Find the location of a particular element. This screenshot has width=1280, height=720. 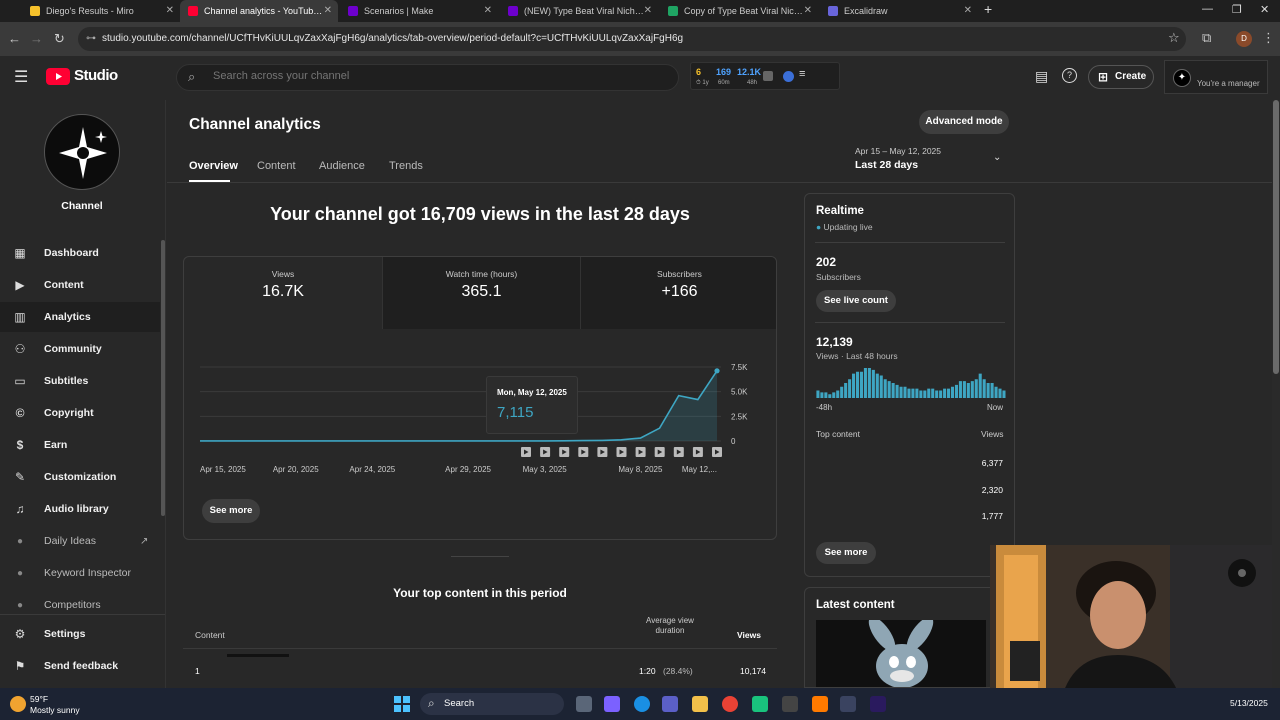

browser-tab-make: Scenarios | Make ✕ is located at coordinates (419, 11).